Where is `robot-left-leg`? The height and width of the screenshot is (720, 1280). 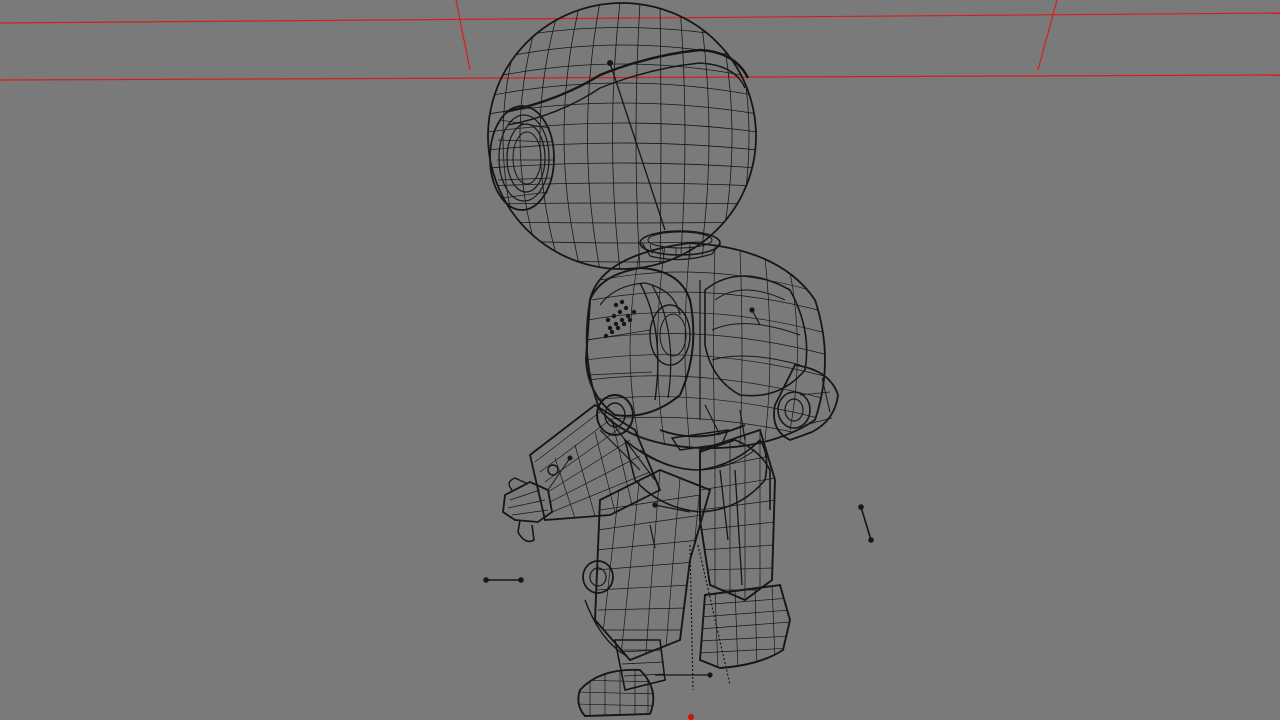 robot-left-leg is located at coordinates (647, 566).